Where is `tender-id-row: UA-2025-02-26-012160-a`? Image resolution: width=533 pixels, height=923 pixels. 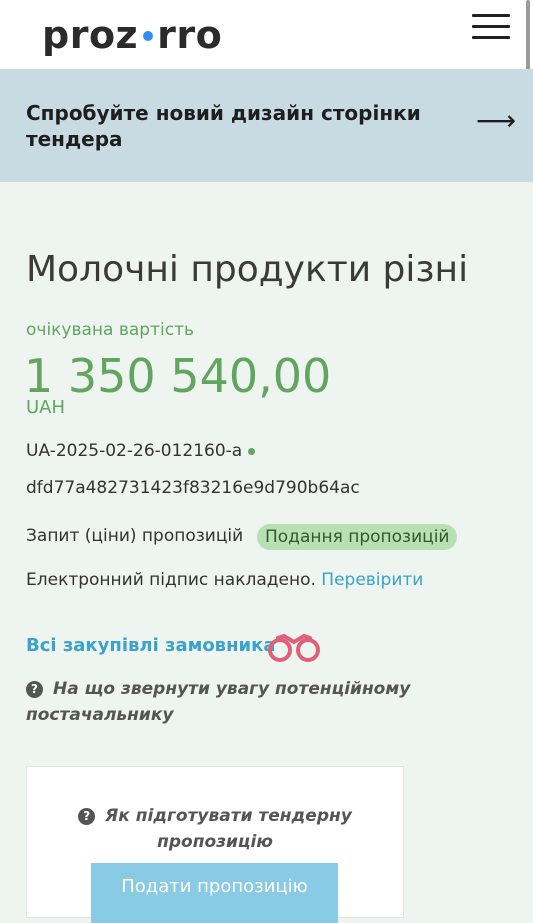 tender-id-row: UA-2025-02-26-012160-a is located at coordinates (141, 451).